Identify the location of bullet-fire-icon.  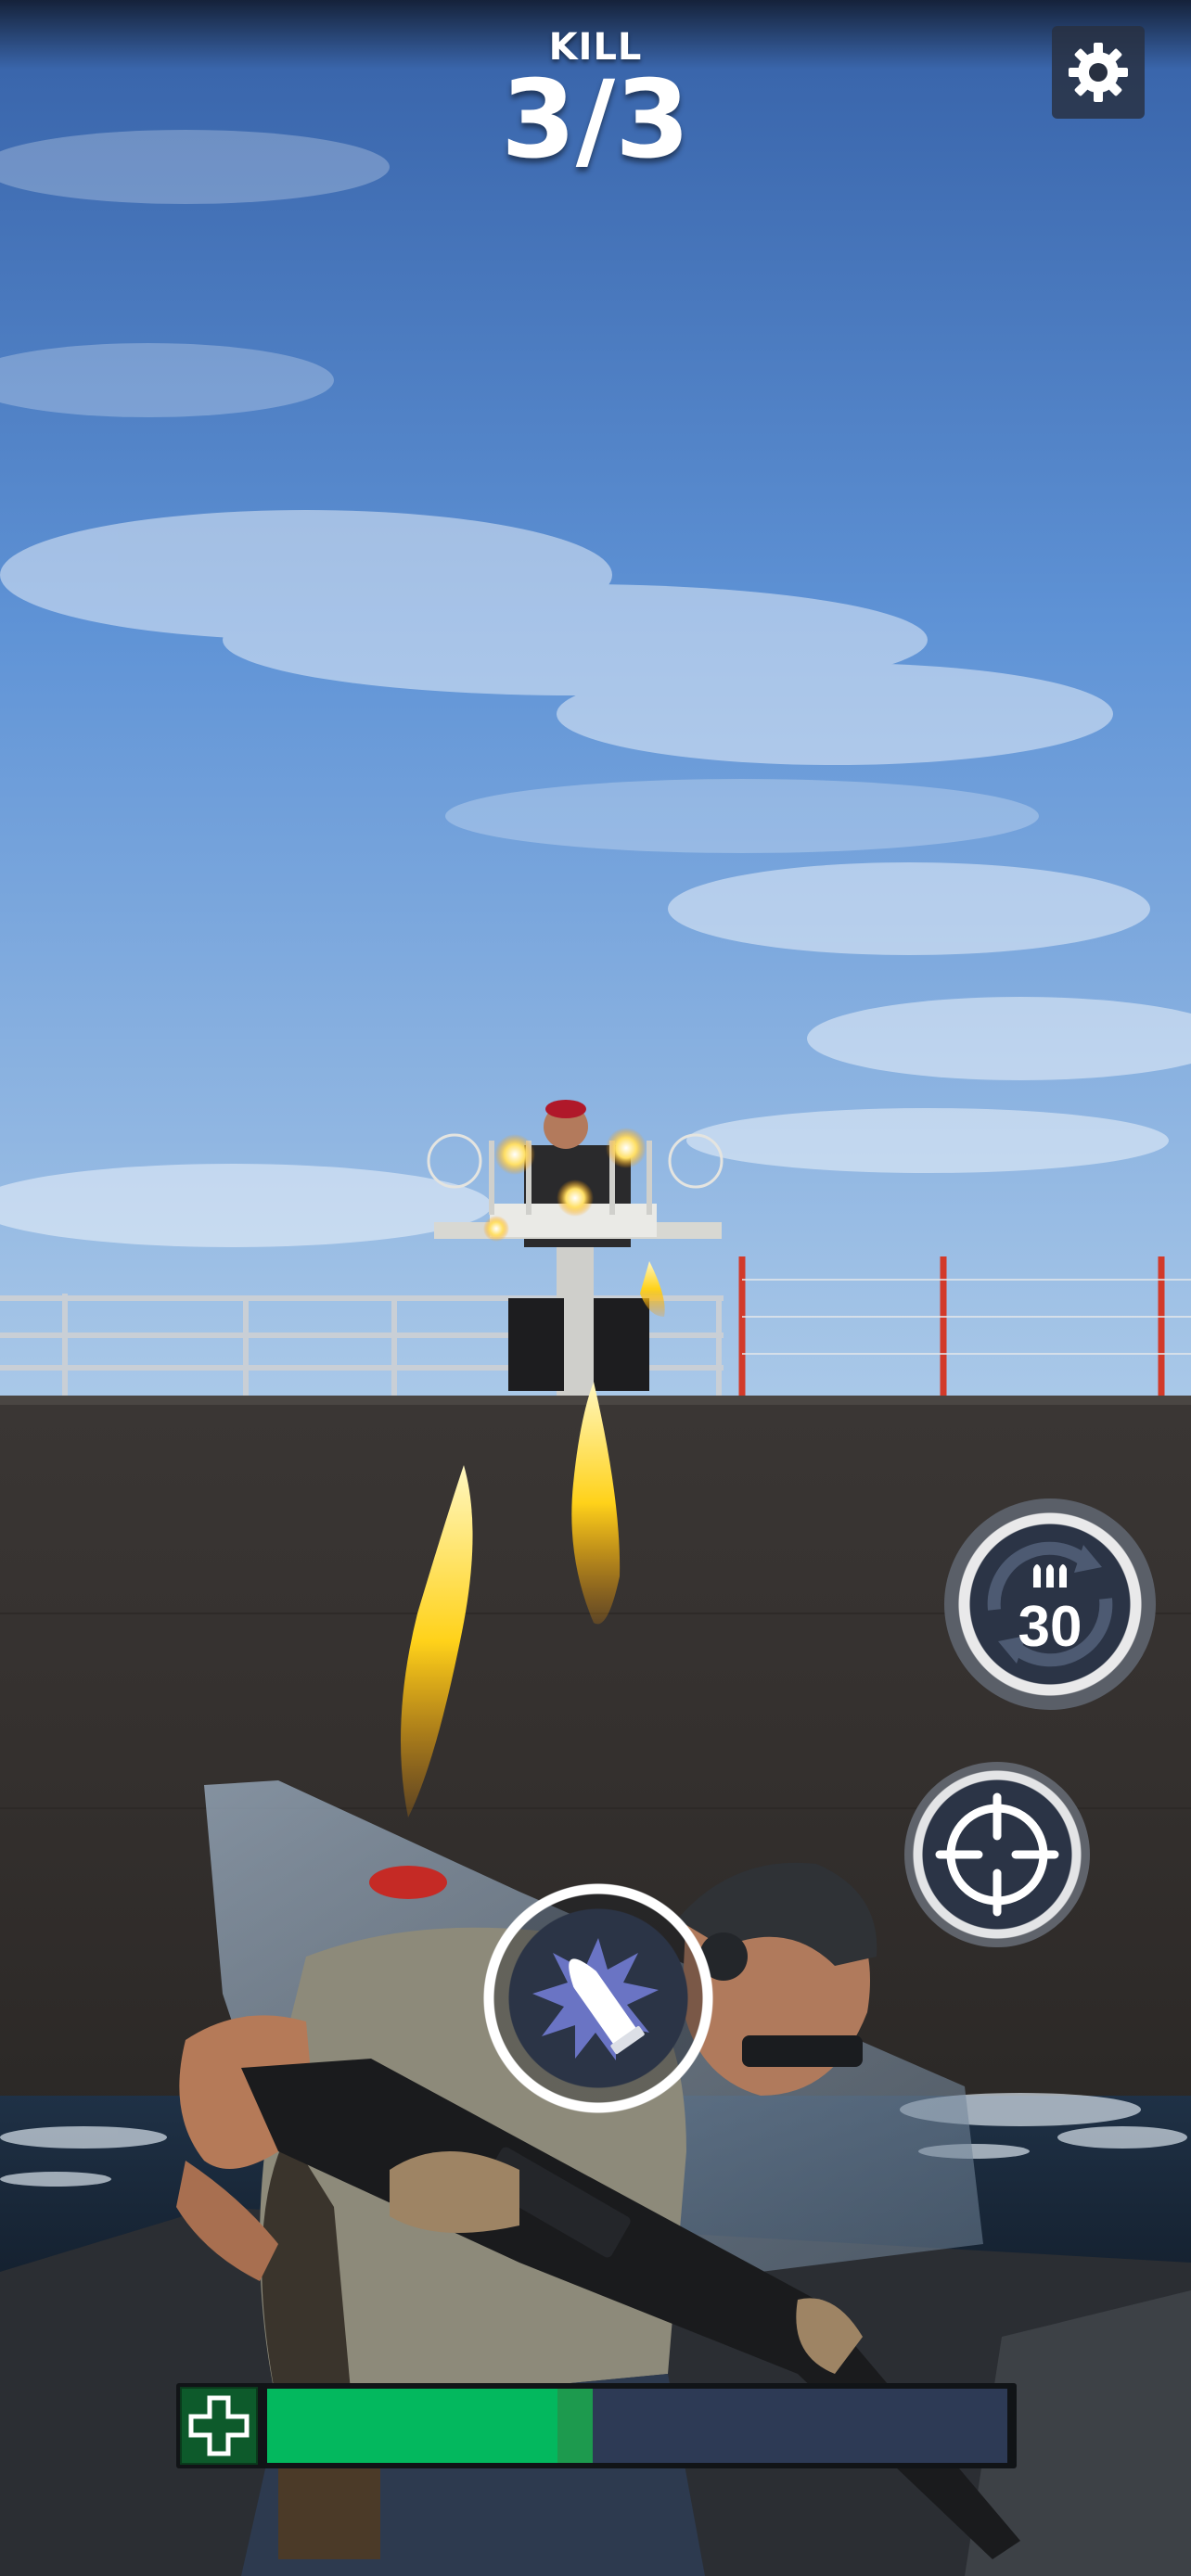
(595, 1999).